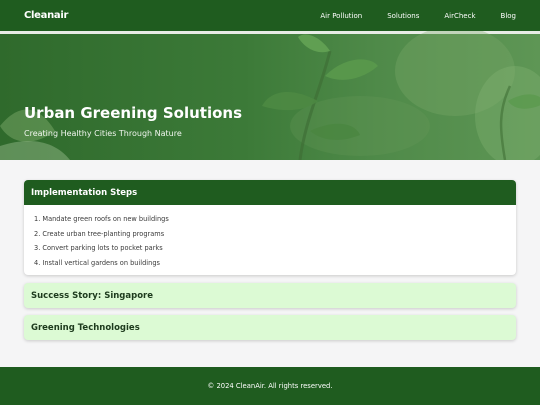  I want to click on accordion-success-story: Success Story: Singapore, so click(270, 295).